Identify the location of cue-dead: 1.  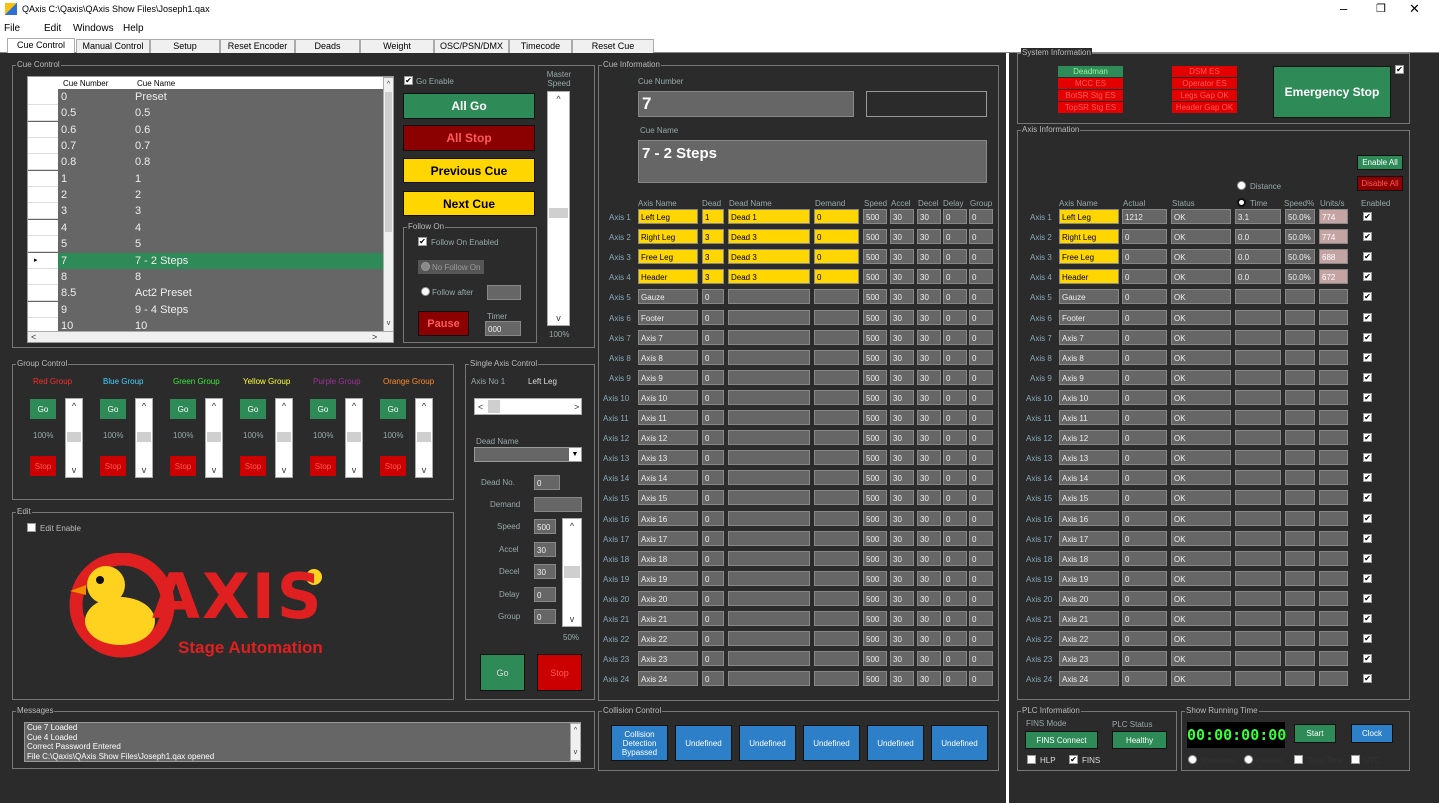
(713, 216).